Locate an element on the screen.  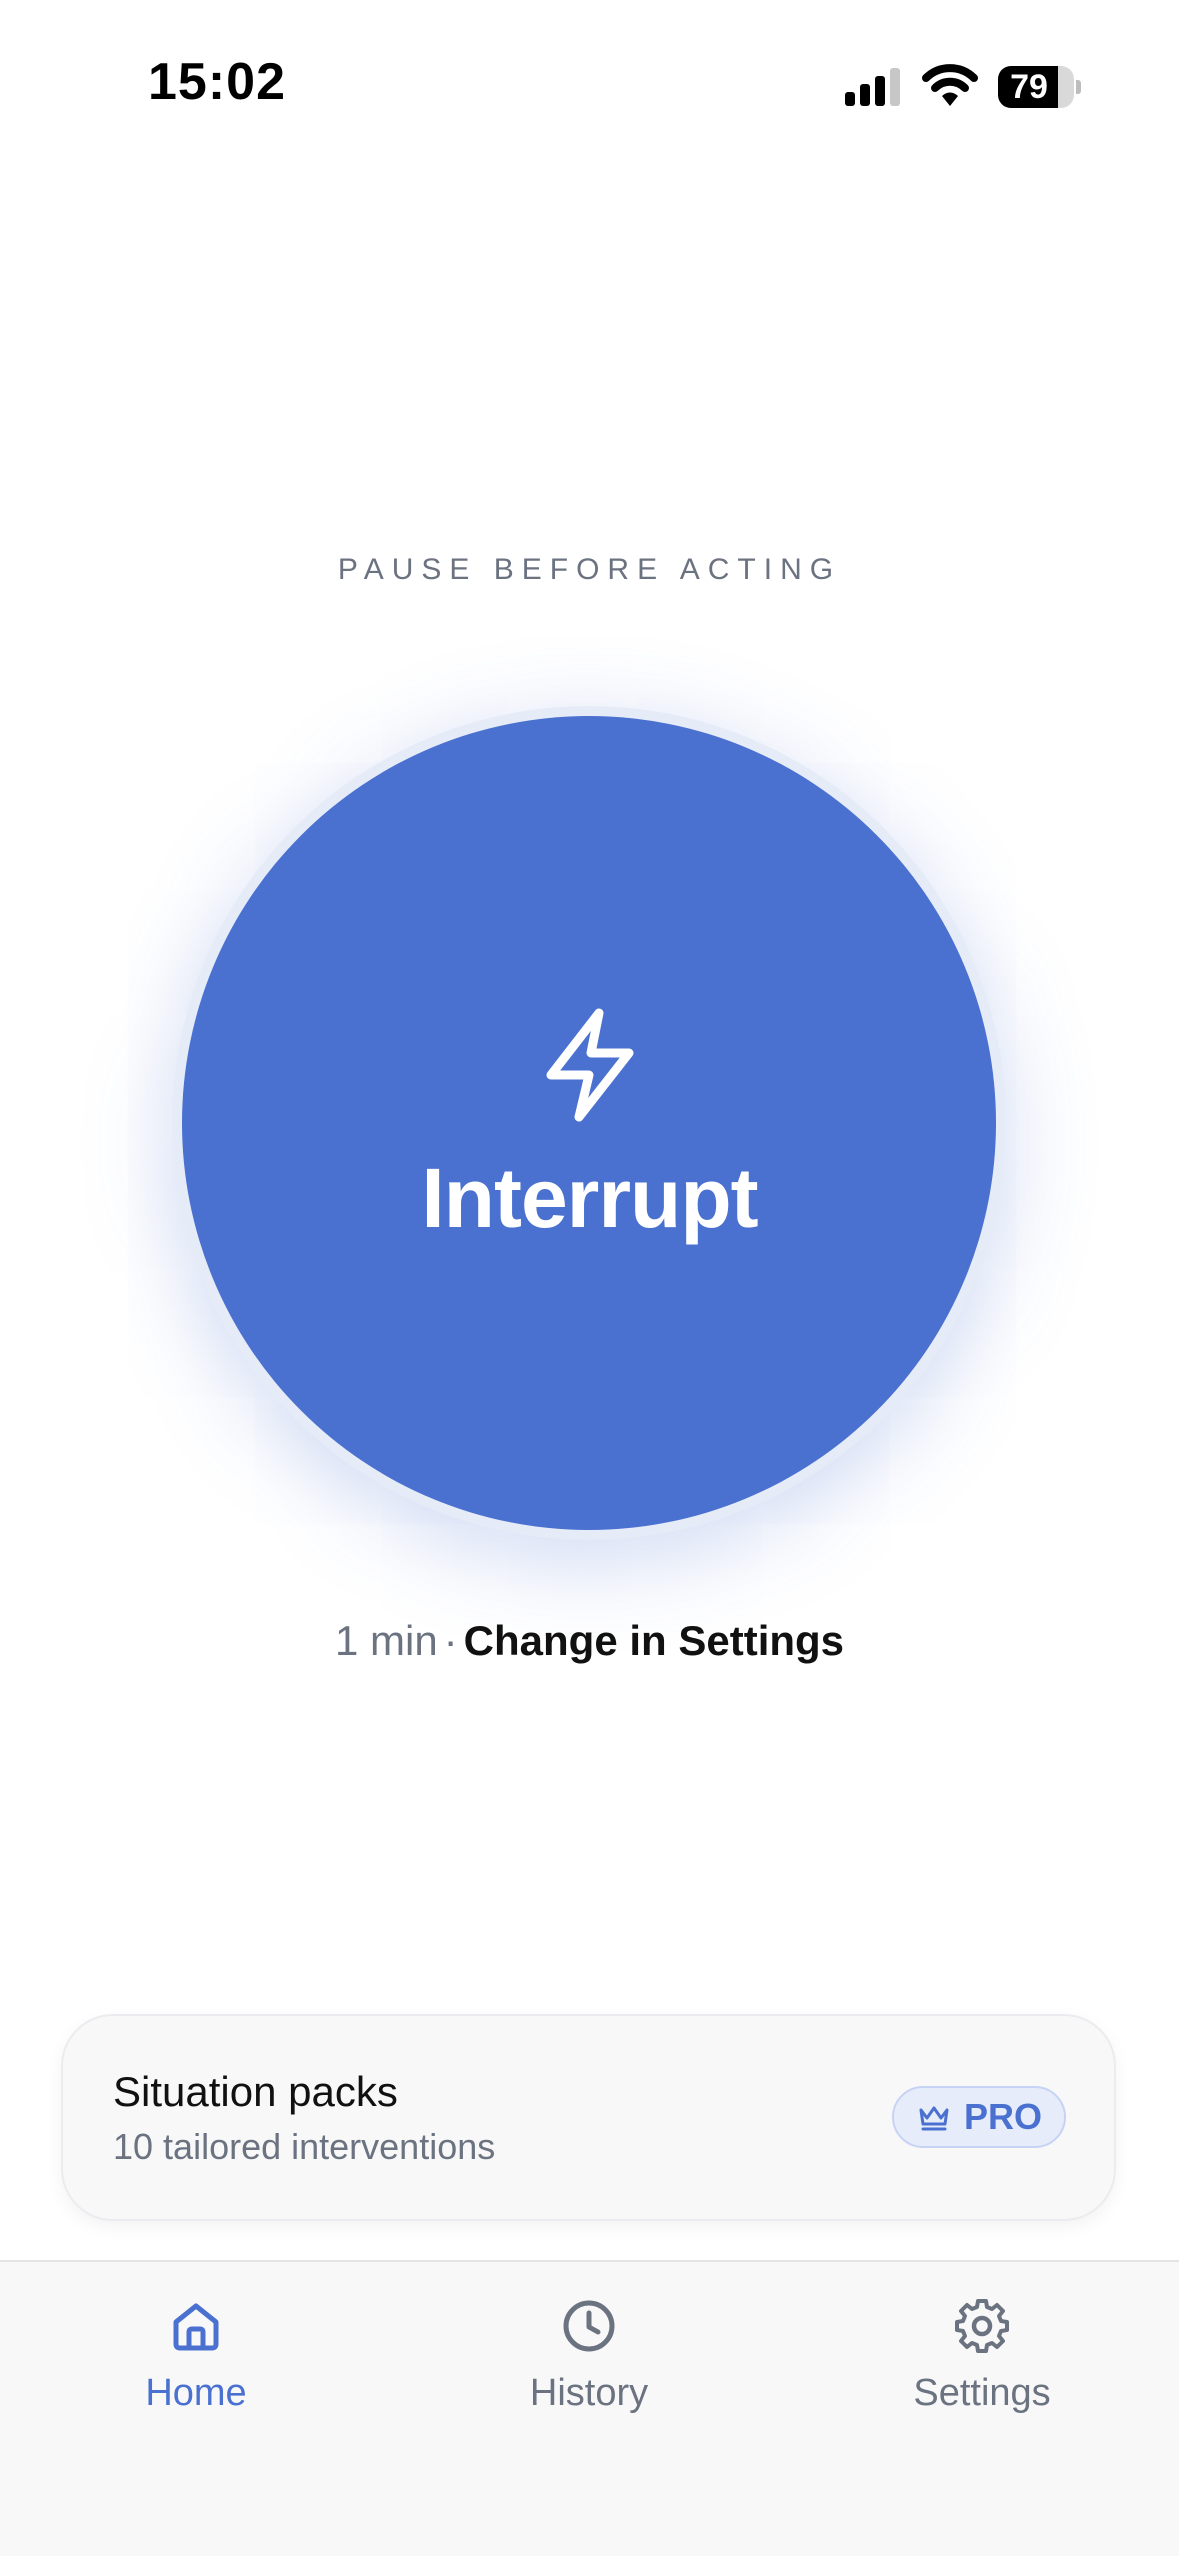
lightning-bolt-icon is located at coordinates (590, 1065).